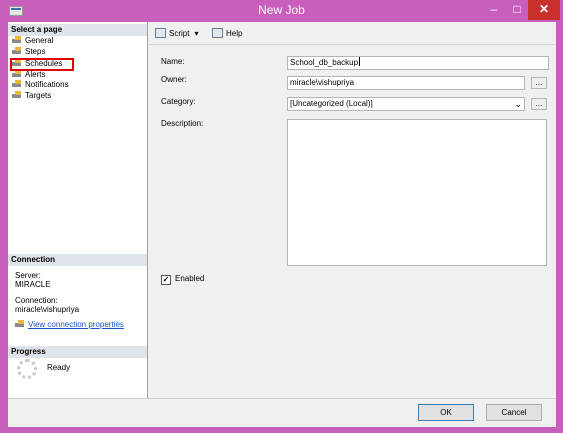 The width and height of the screenshot is (563, 433). I want to click on page-item-targets: Targets, so click(31, 96).